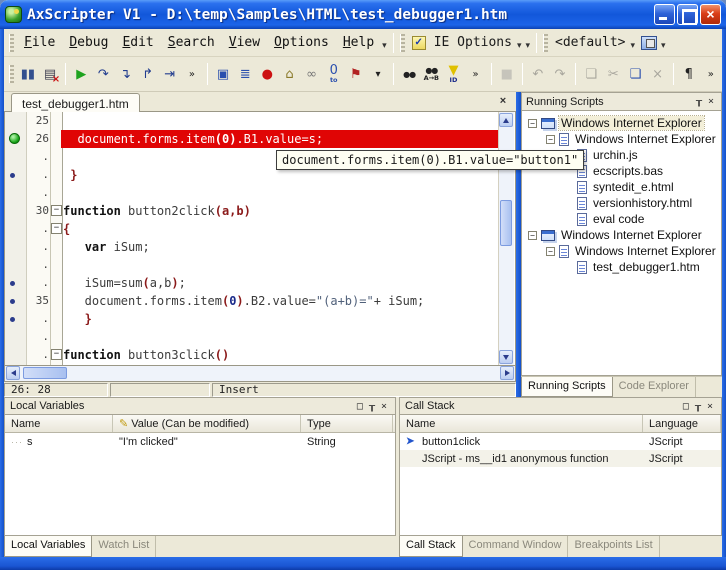  What do you see at coordinates (682, 423) in the screenshot?
I see `column-header-language: Language` at bounding box center [682, 423].